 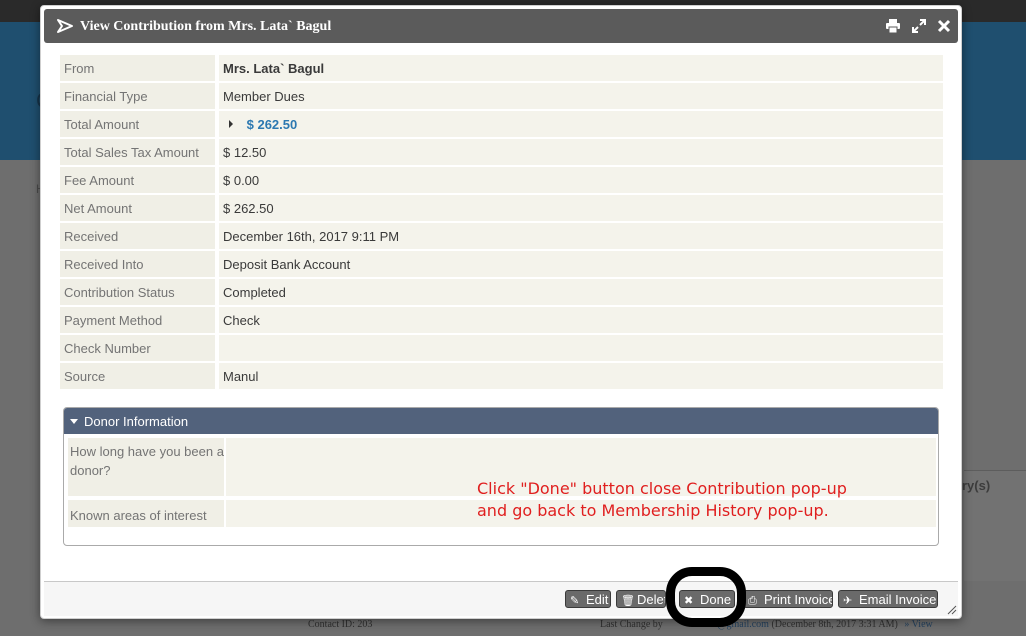 I want to click on maximize-icon, so click(x=919, y=26).